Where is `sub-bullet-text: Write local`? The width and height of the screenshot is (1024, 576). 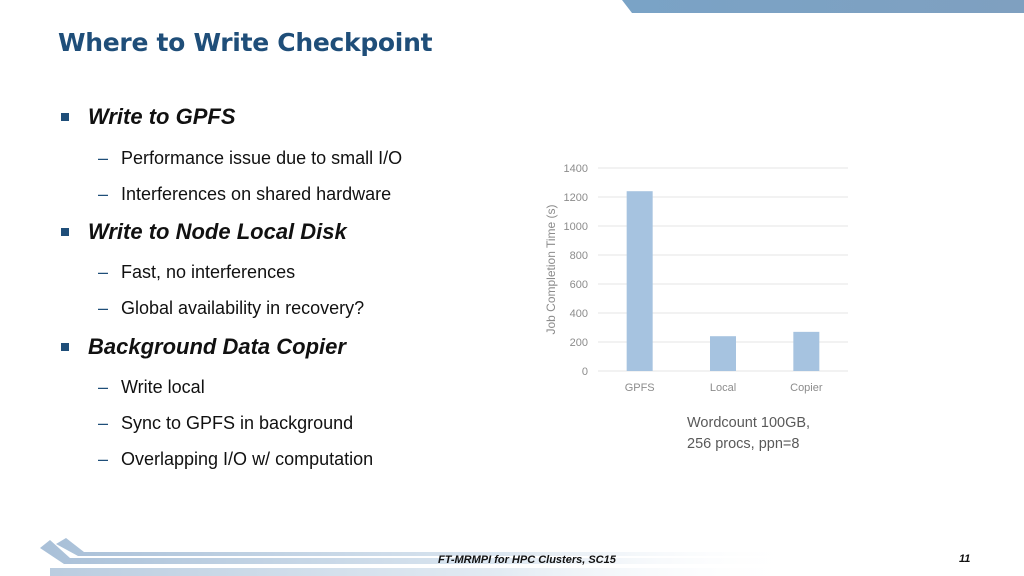
sub-bullet-text: Write local is located at coordinates (163, 387).